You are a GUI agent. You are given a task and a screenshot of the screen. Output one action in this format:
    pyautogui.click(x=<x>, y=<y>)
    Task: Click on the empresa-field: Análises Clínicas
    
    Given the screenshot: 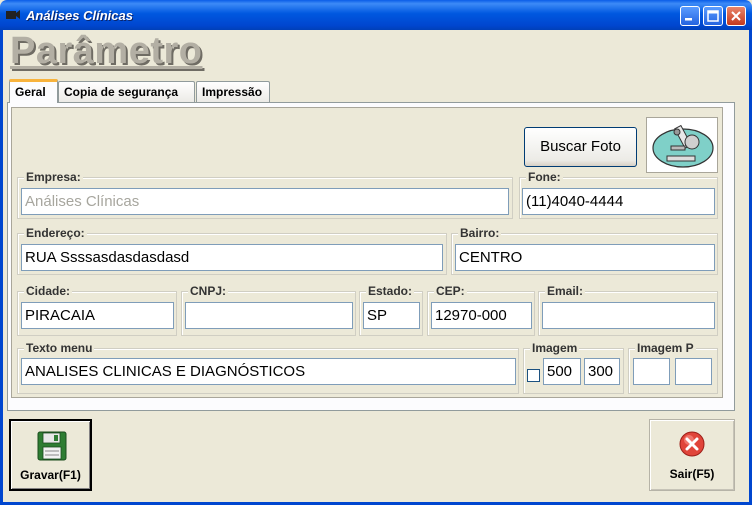 What is the action you would take?
    pyautogui.click(x=265, y=201)
    